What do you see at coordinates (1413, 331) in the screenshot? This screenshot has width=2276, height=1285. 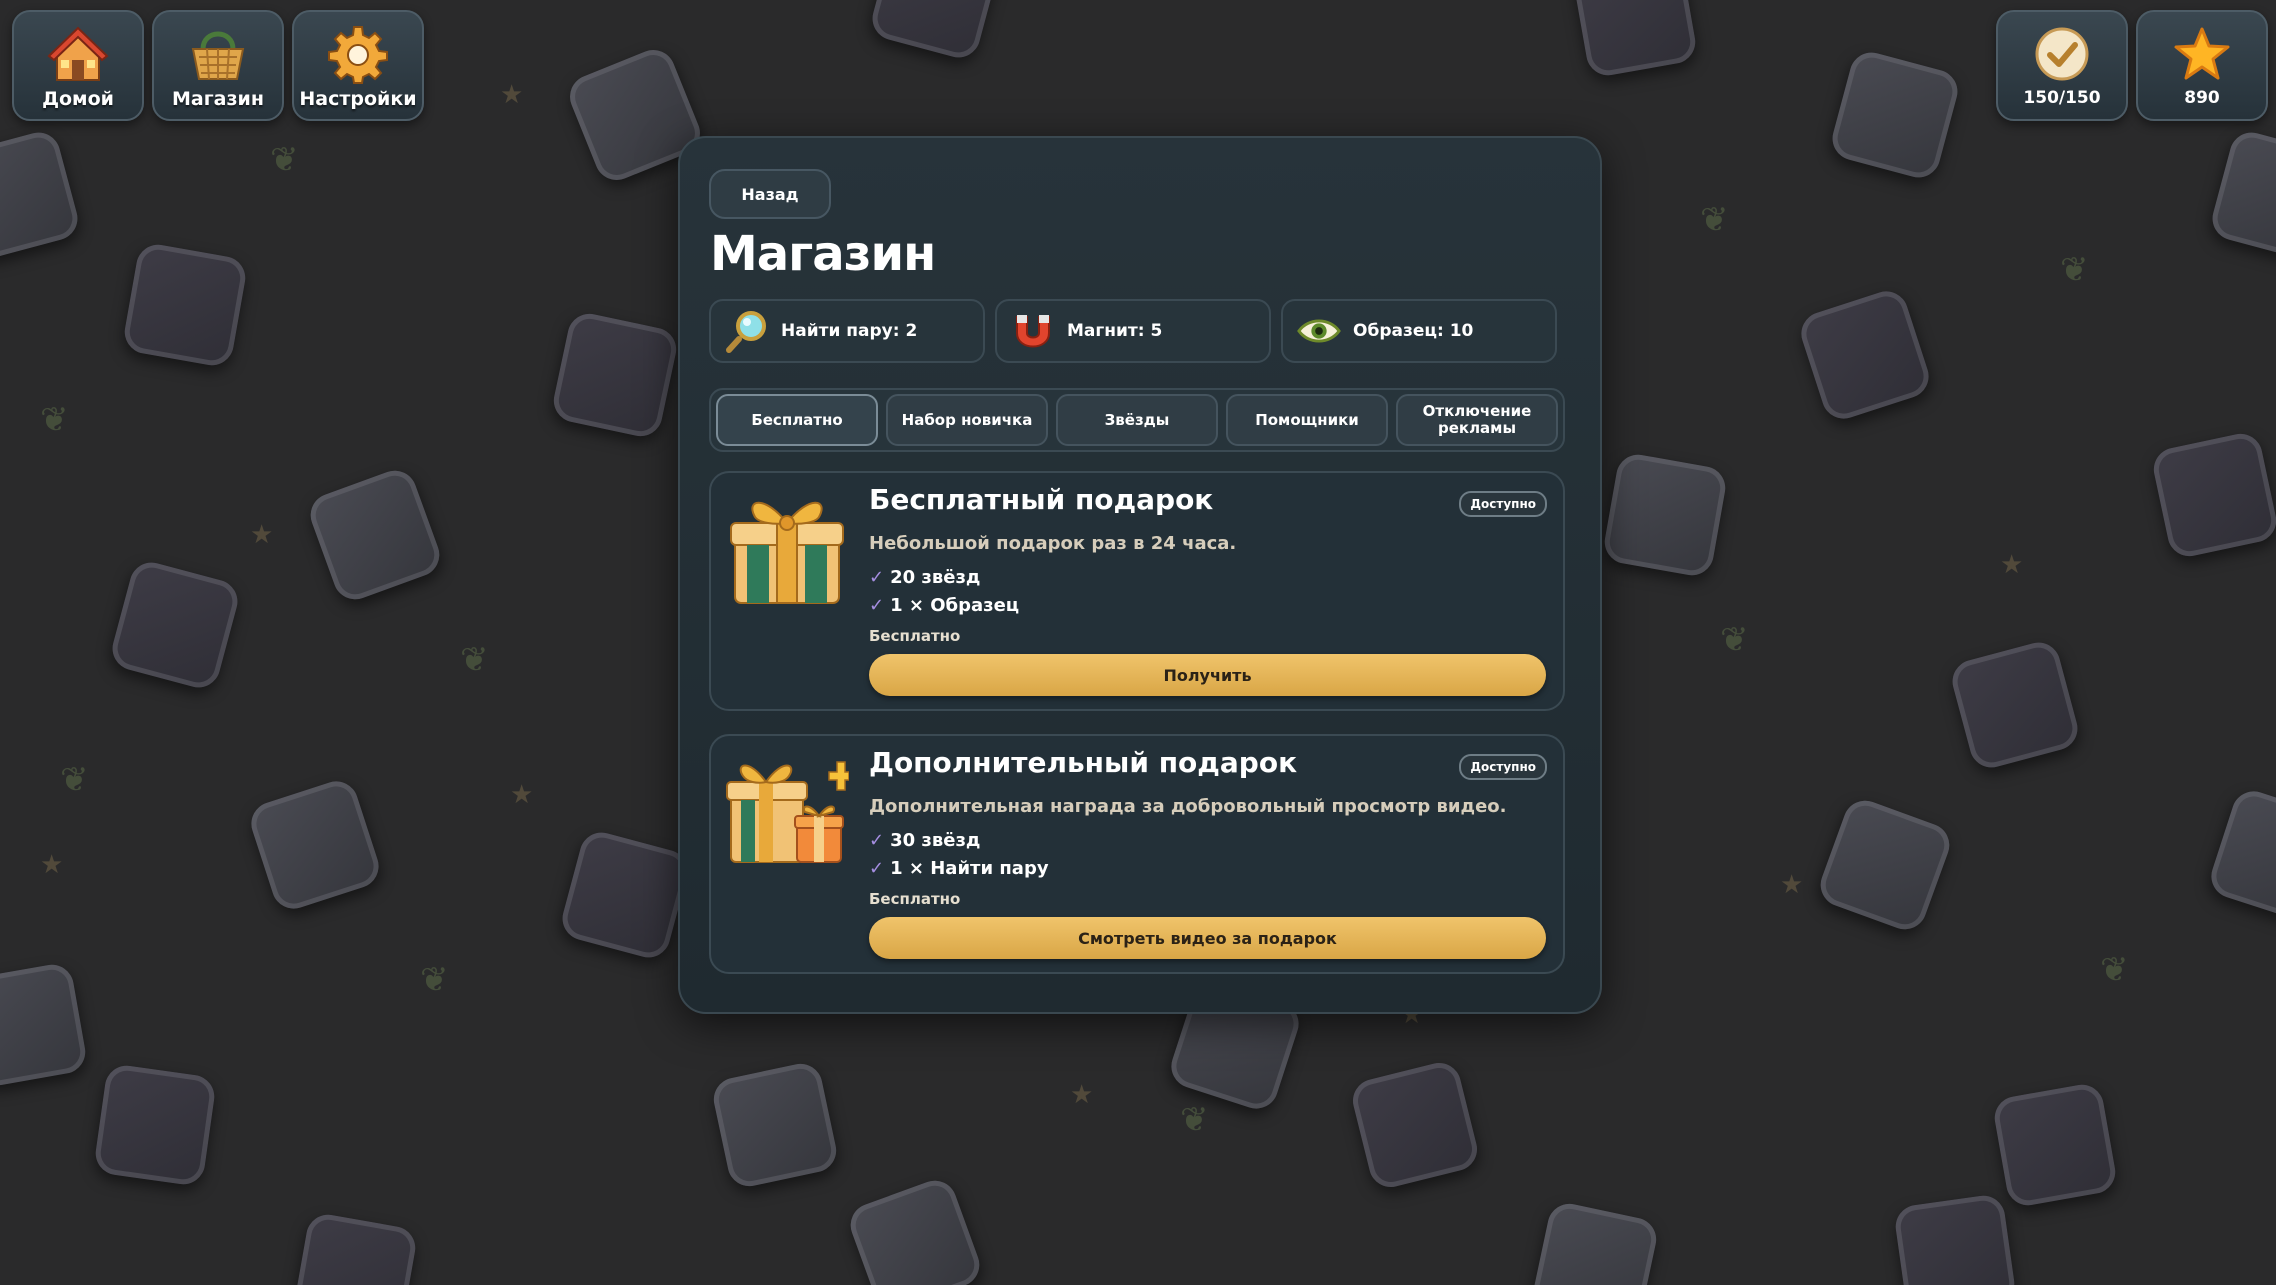 I see `booster-label: Образец: 10` at bounding box center [1413, 331].